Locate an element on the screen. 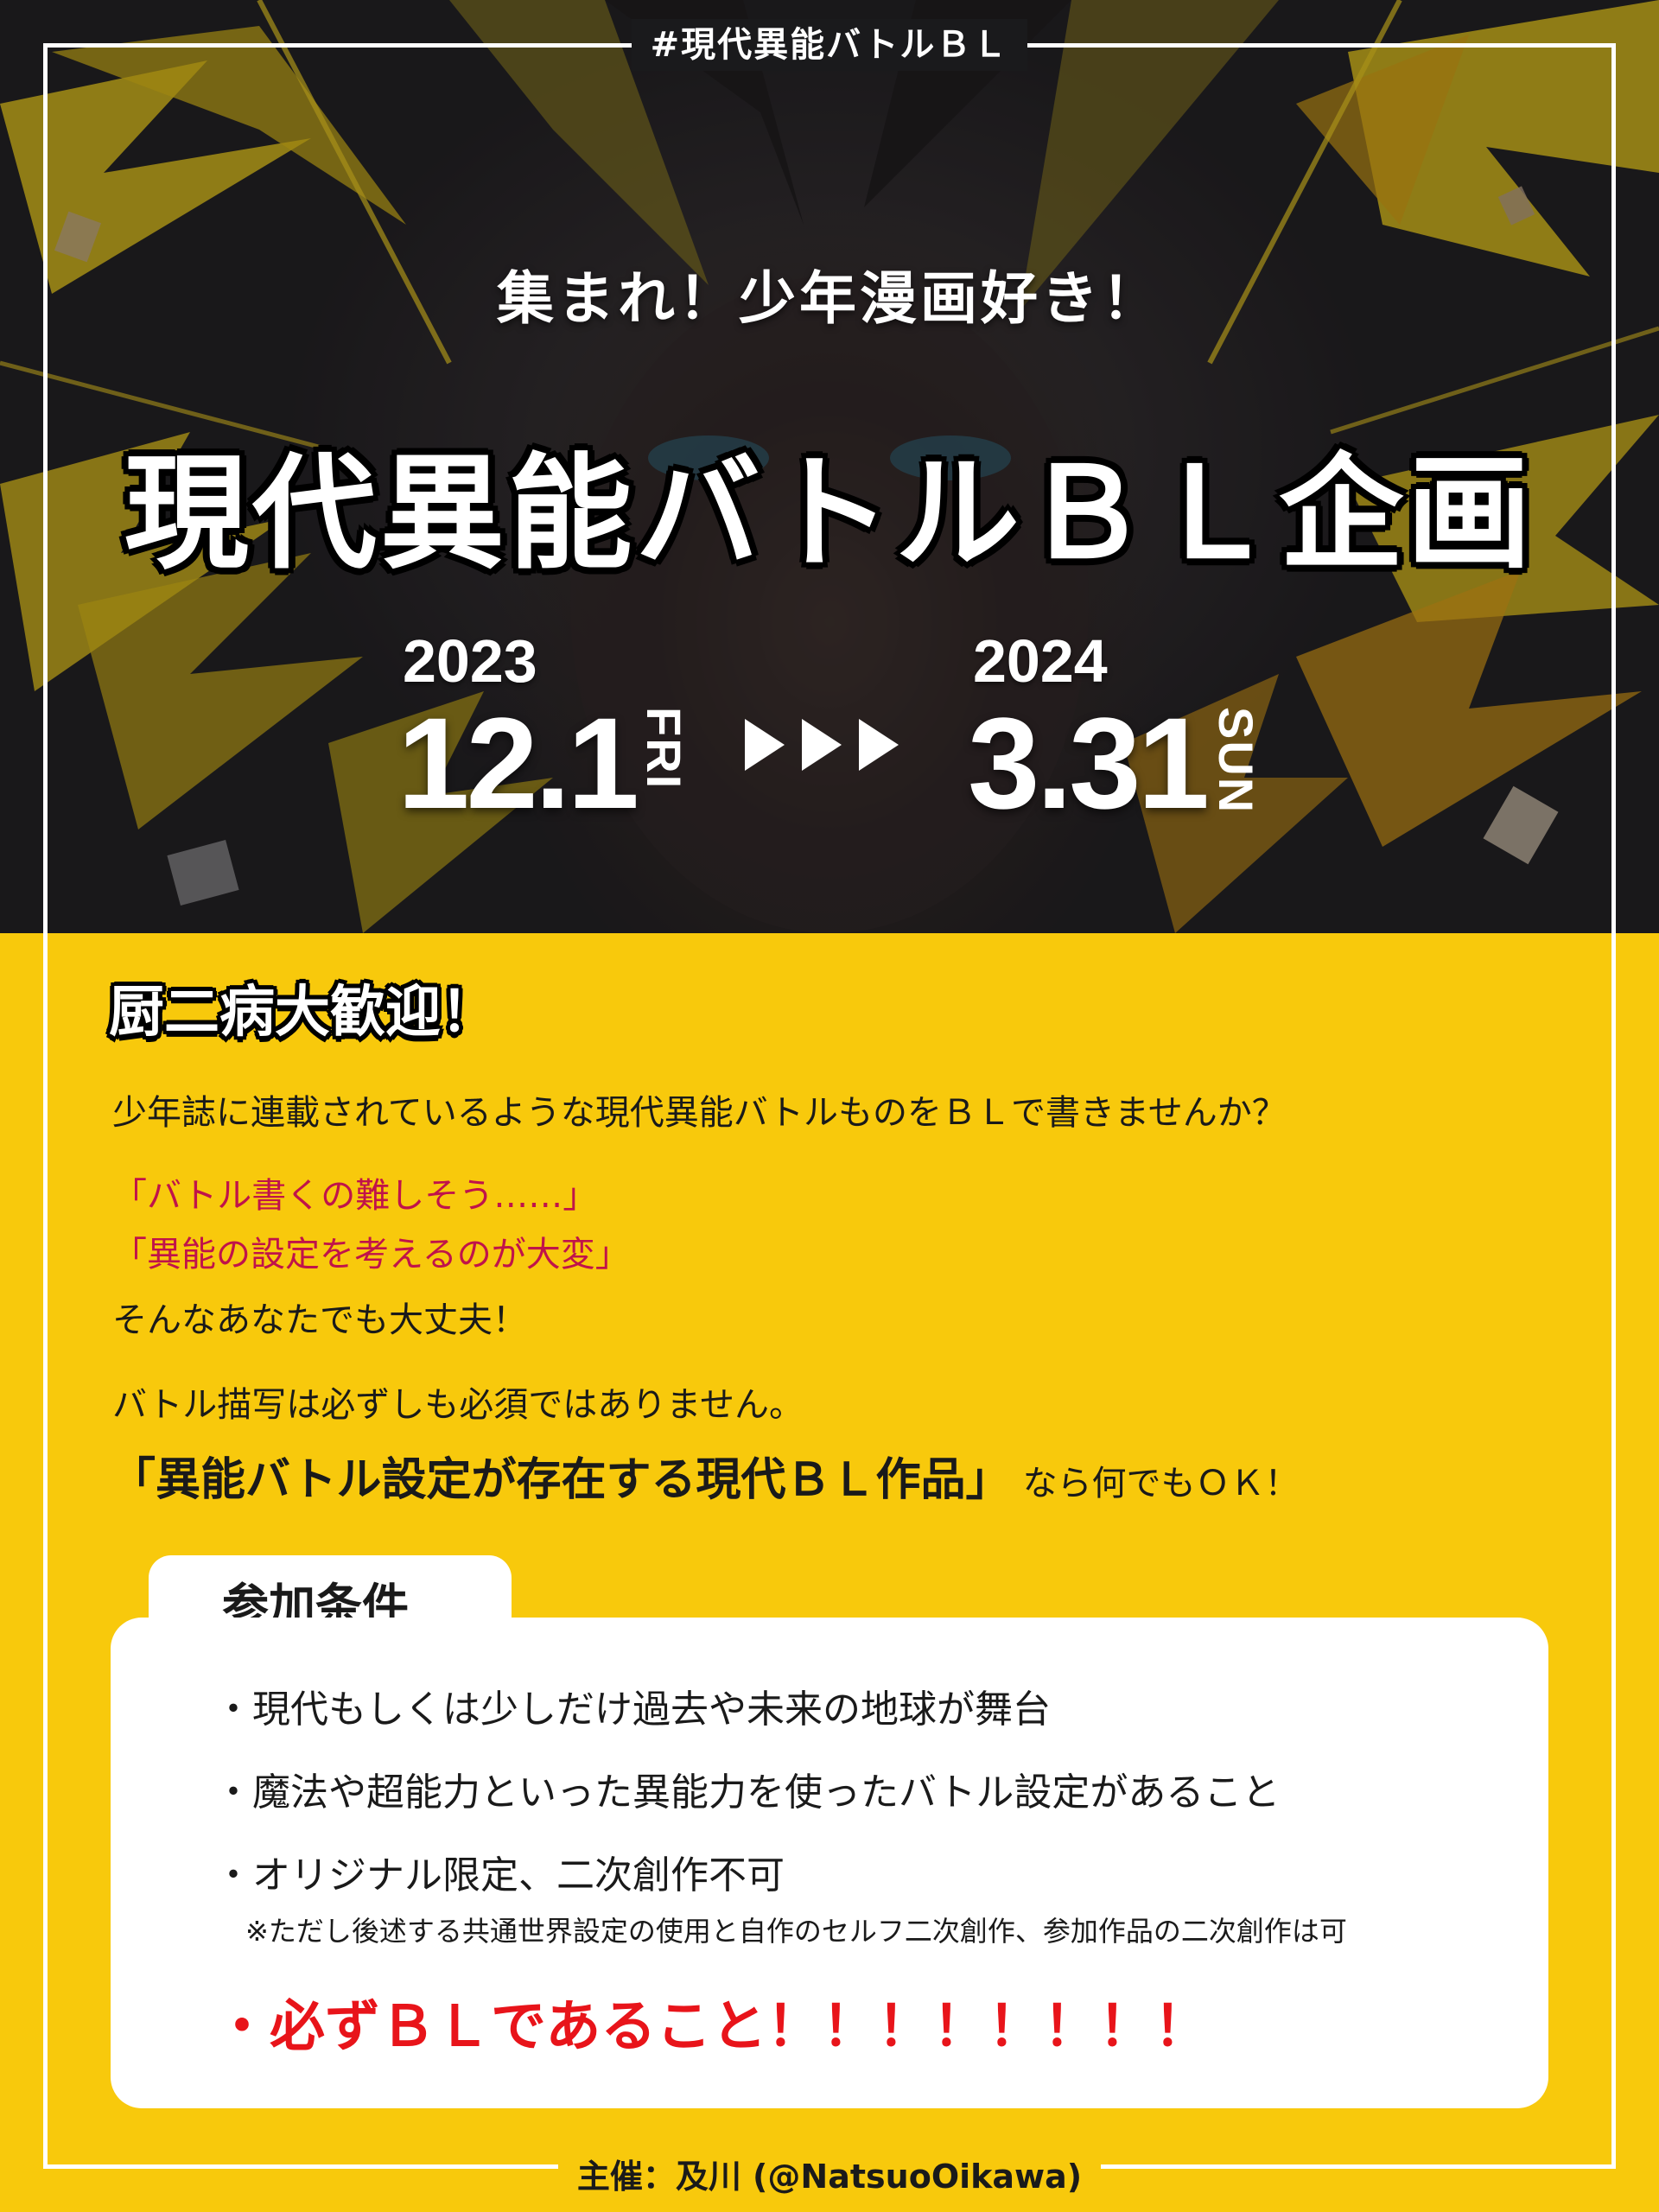 Image resolution: width=1659 pixels, height=2212 pixels. emphasis-tail: なら何でもＯＫ！ is located at coordinates (1161, 1483).